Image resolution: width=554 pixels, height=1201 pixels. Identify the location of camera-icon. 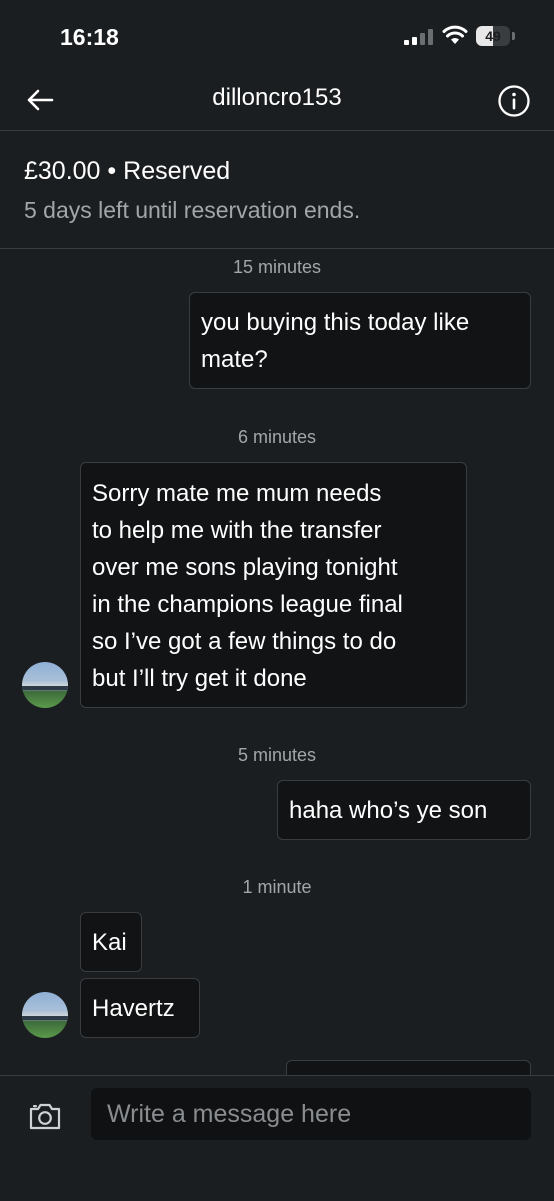
(45, 1116).